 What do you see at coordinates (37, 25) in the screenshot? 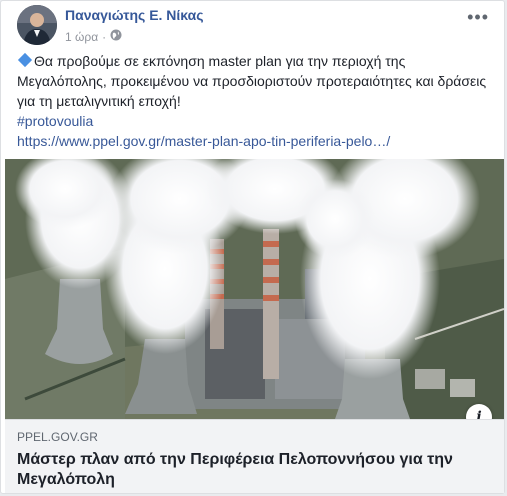
I see `author-avatar` at bounding box center [37, 25].